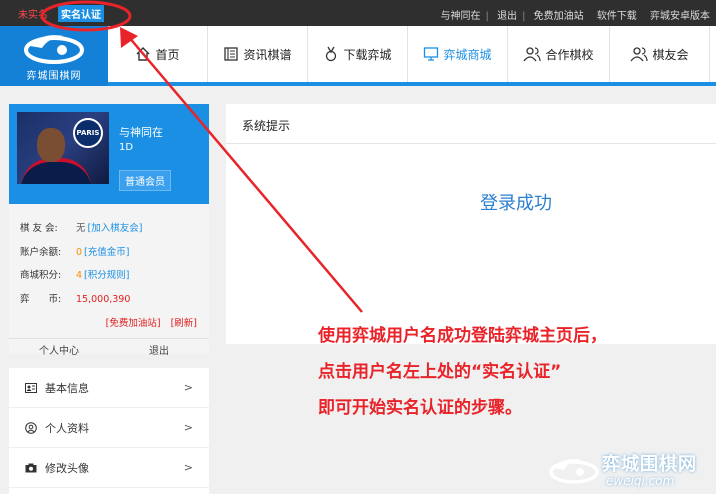 Image resolution: width=716 pixels, height=494 pixels. I want to click on tab-logout: 退出, so click(159, 349).